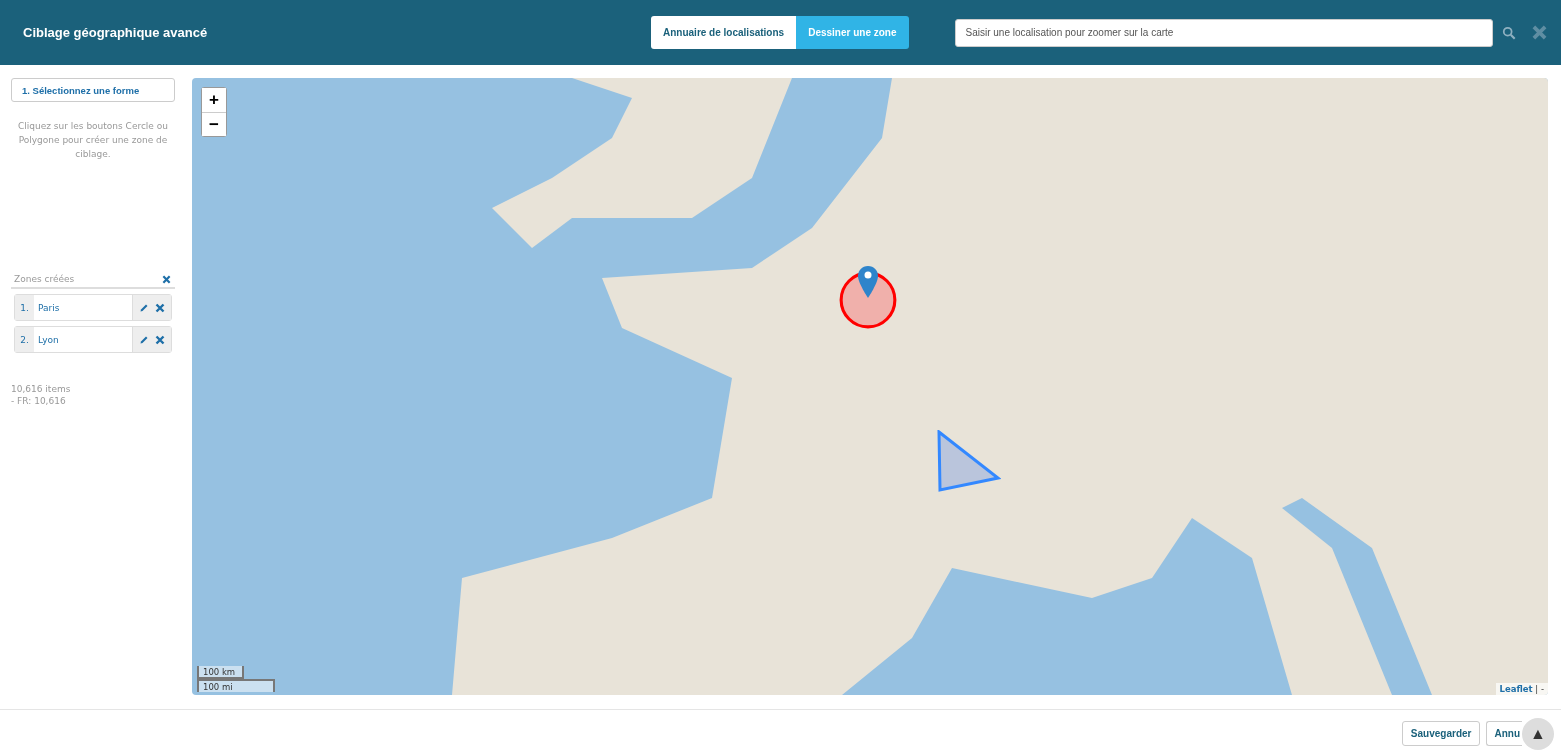 Image resolution: width=1561 pixels, height=756 pixels. What do you see at coordinates (48, 340) in the screenshot?
I see `zone-name: Lyon` at bounding box center [48, 340].